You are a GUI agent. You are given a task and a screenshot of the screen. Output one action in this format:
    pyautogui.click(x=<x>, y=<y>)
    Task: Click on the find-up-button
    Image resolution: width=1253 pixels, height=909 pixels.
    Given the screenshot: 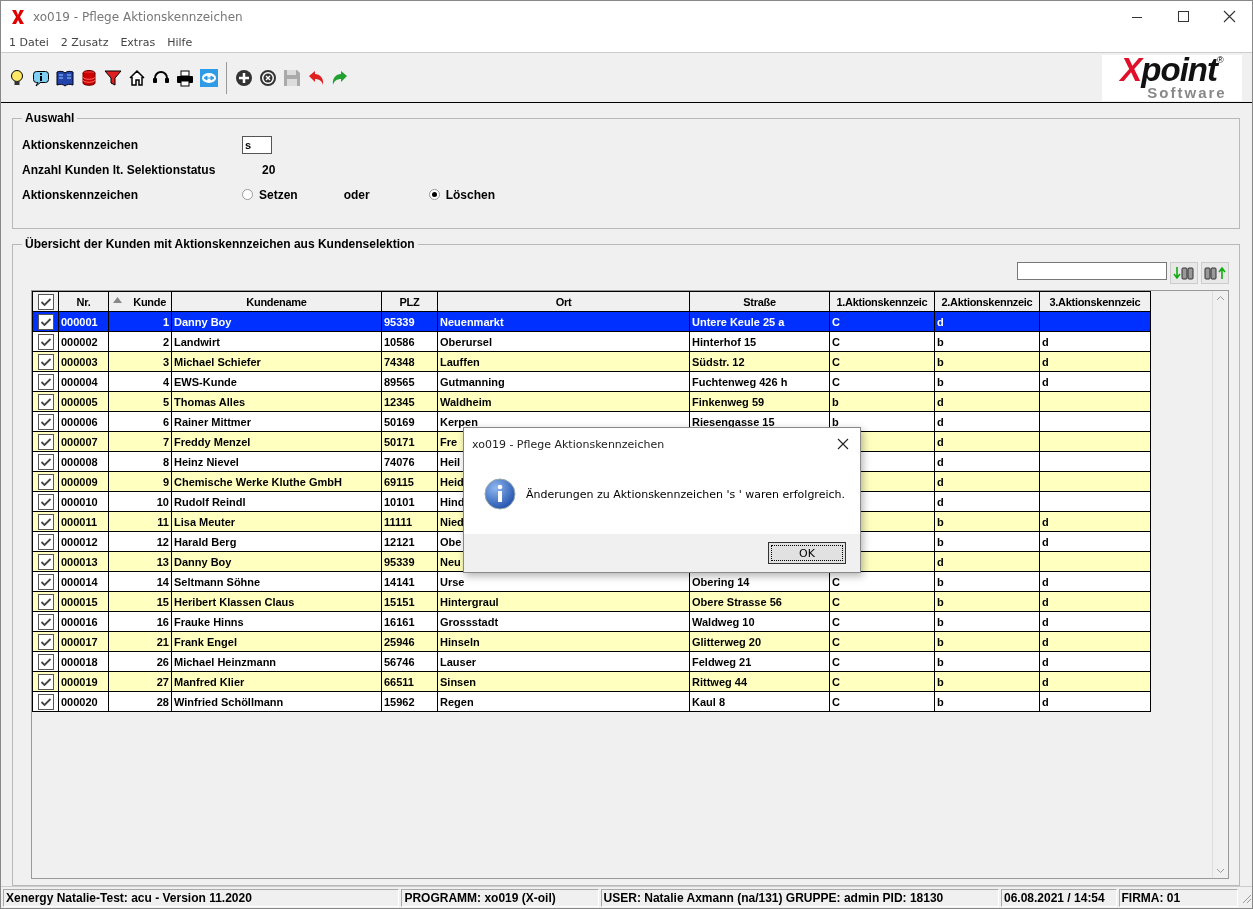 What is the action you would take?
    pyautogui.click(x=1215, y=273)
    